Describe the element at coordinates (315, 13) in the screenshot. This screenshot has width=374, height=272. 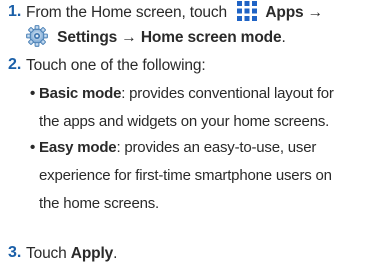
I see `arrow-1: →` at that location.